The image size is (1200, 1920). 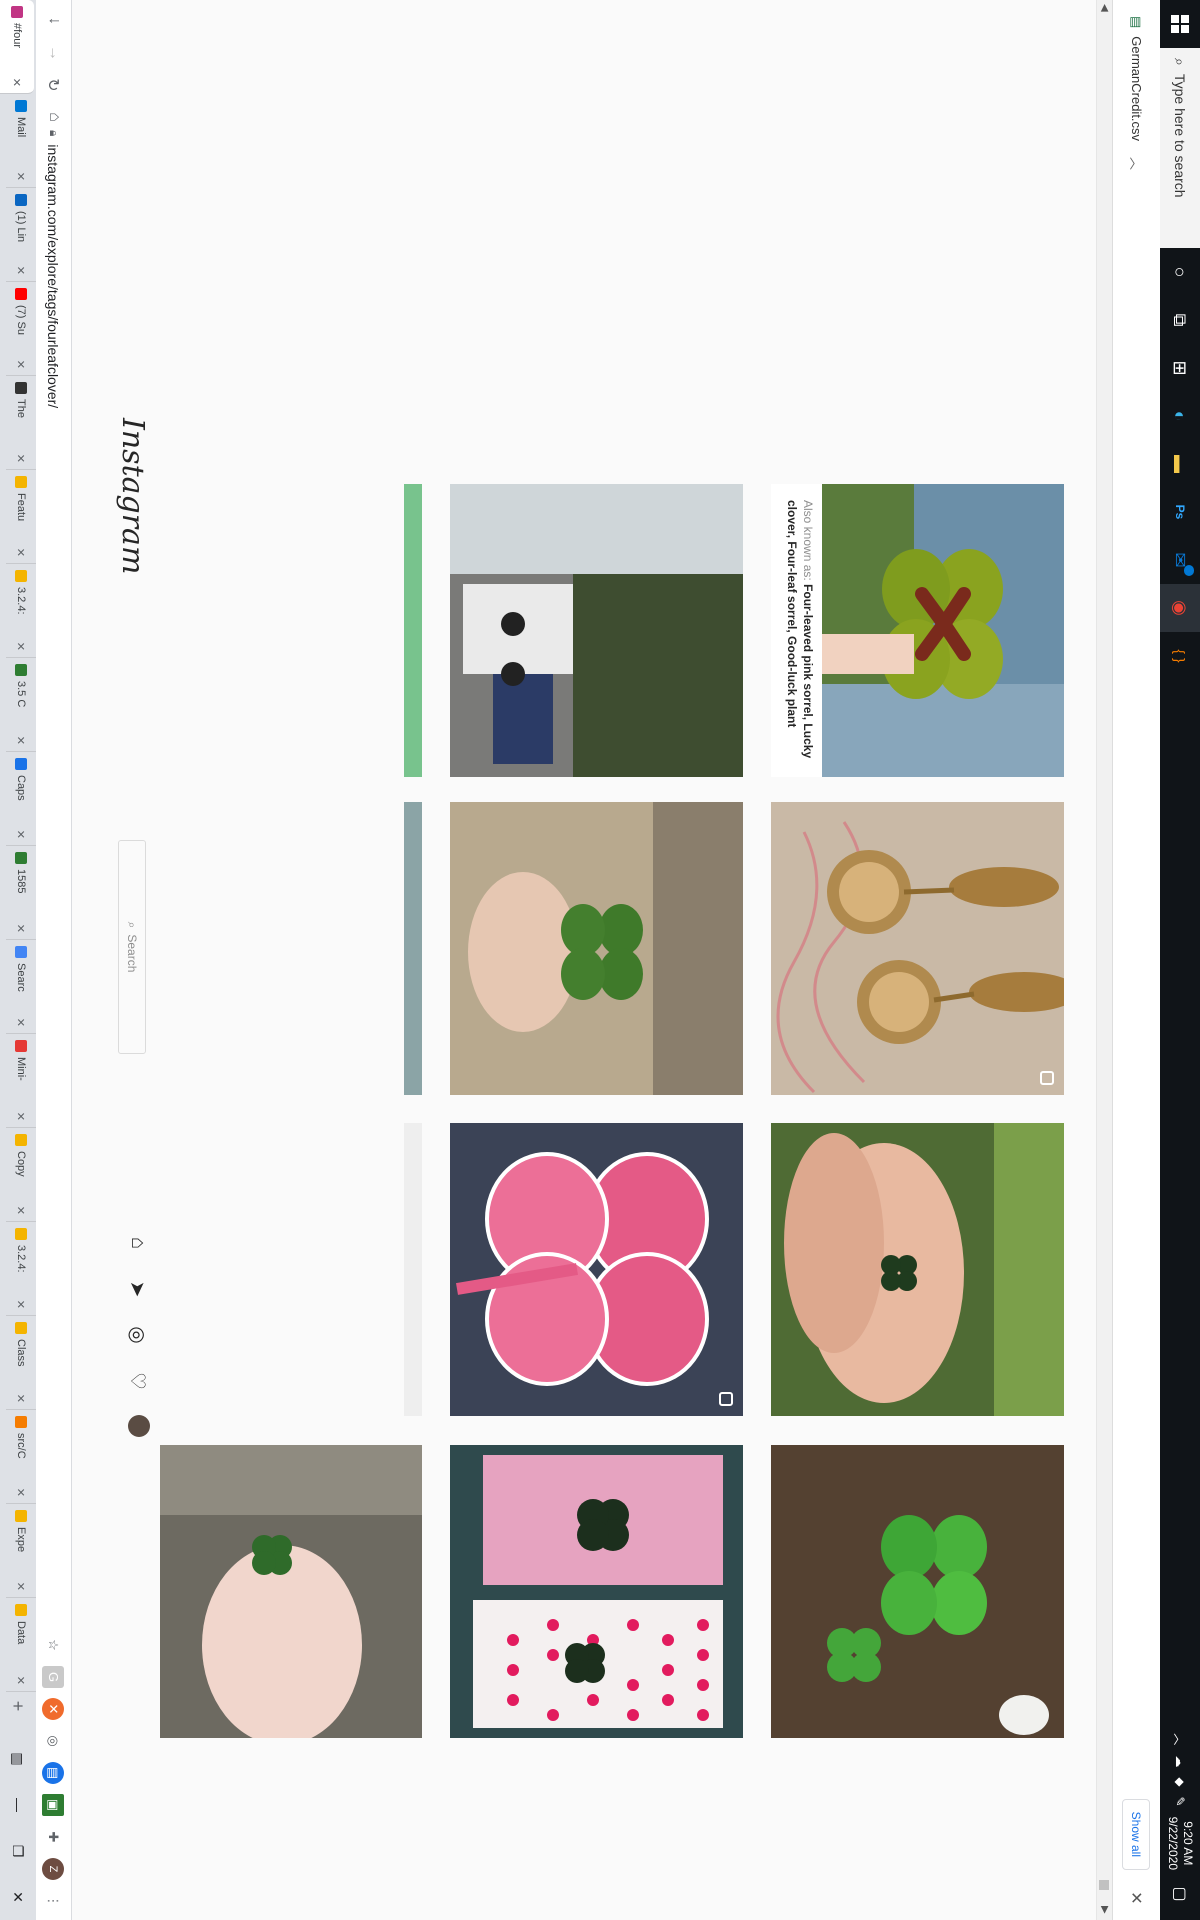 I want to click on tile-clover-fingers, so click(x=596, y=948).